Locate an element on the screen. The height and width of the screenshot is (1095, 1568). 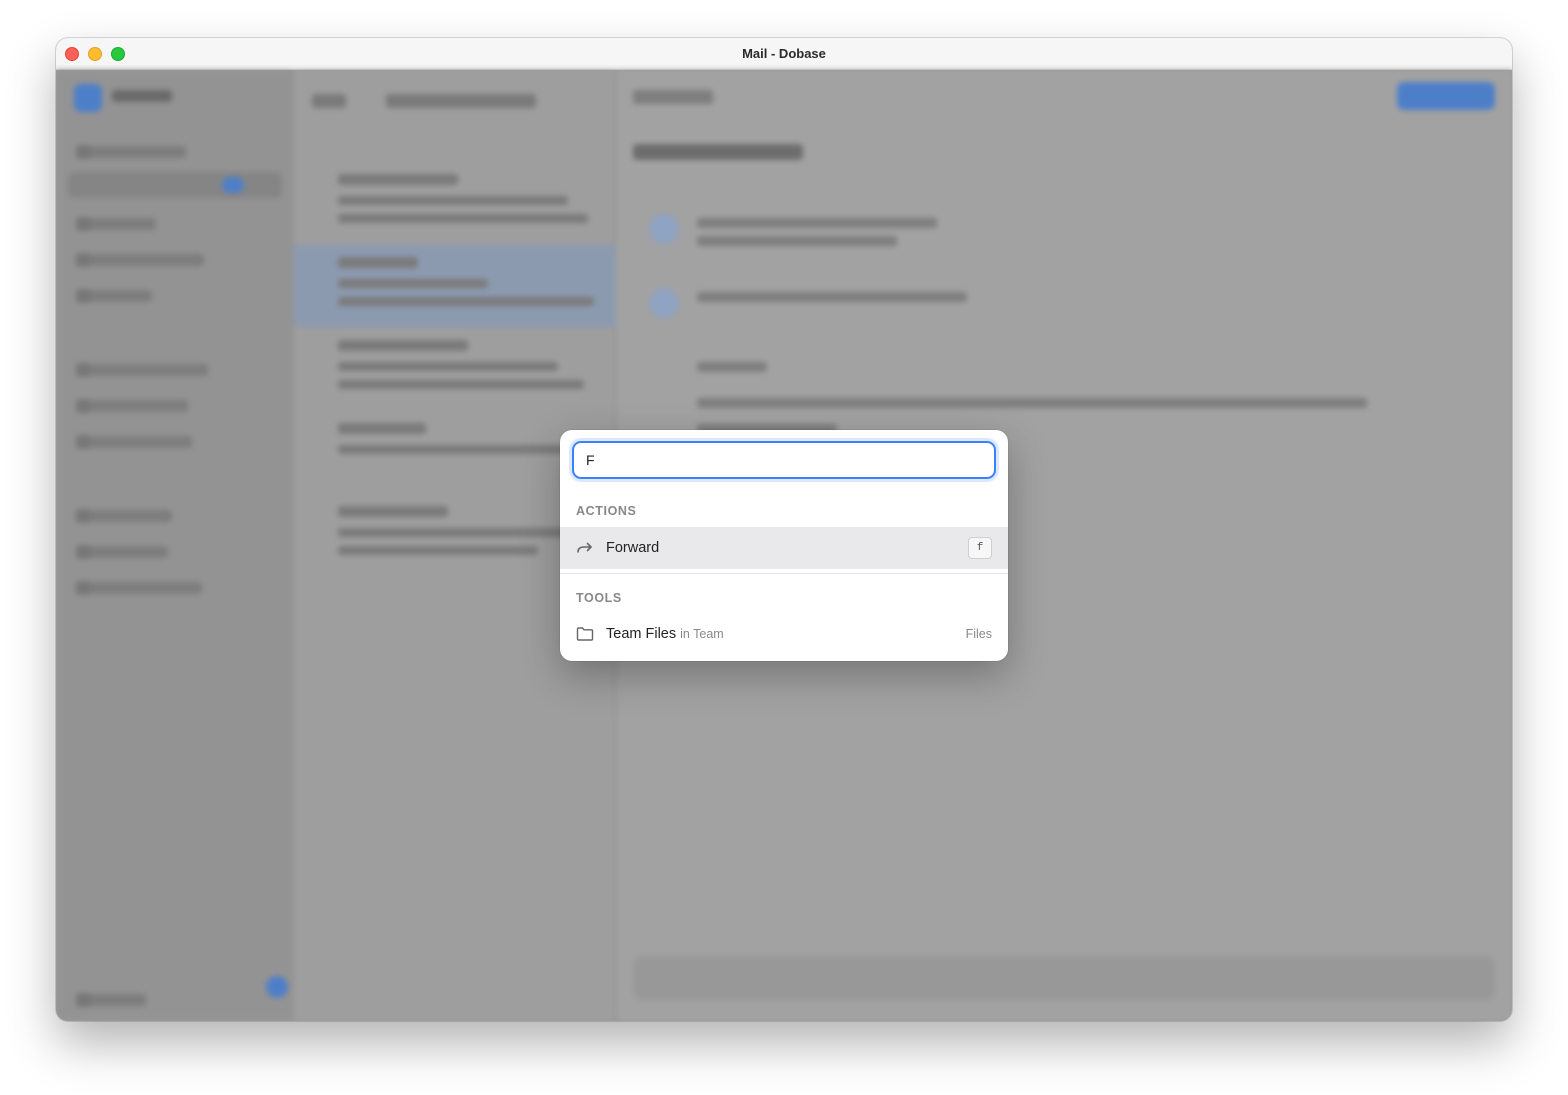
sidebar-item-active is located at coordinates (175, 185).